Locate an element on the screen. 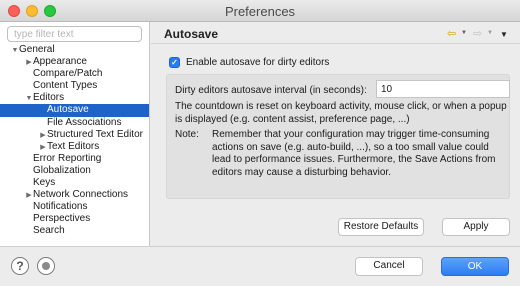 The image size is (520, 286). title-bar: Preferences is located at coordinates (260, 11).